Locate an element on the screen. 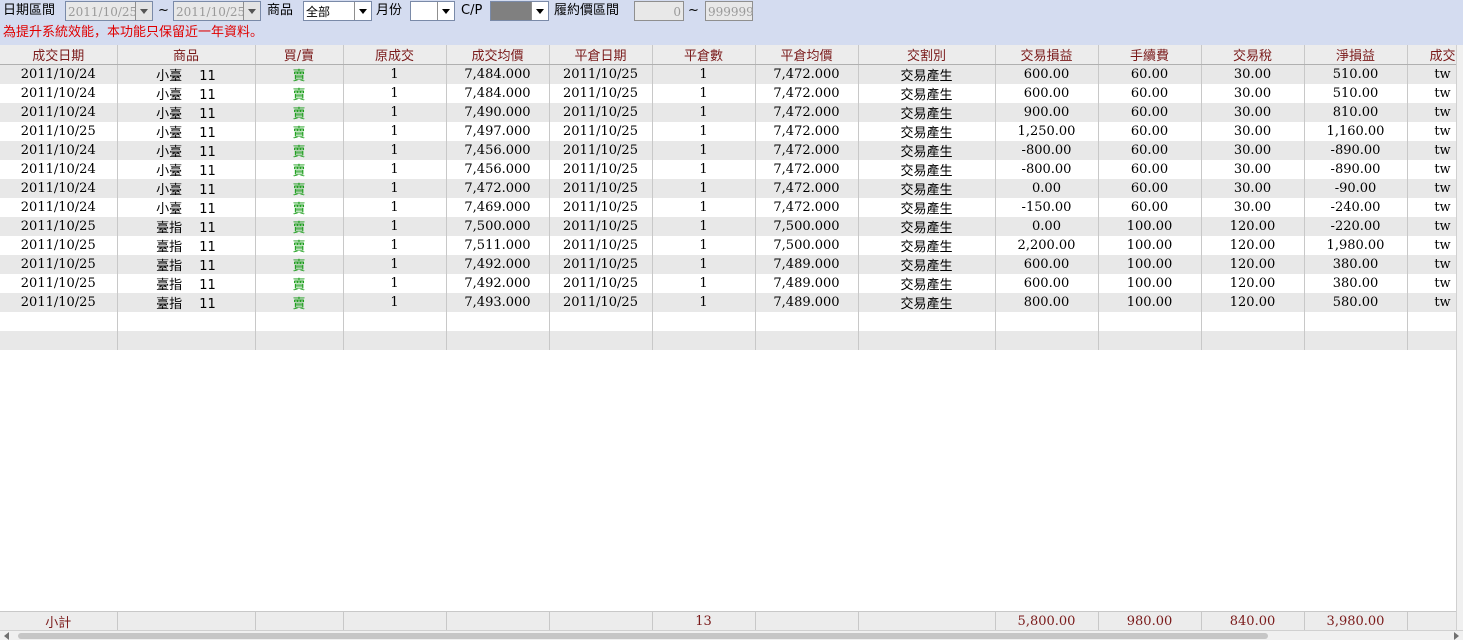  subtotal-orig-qty is located at coordinates (395, 621).